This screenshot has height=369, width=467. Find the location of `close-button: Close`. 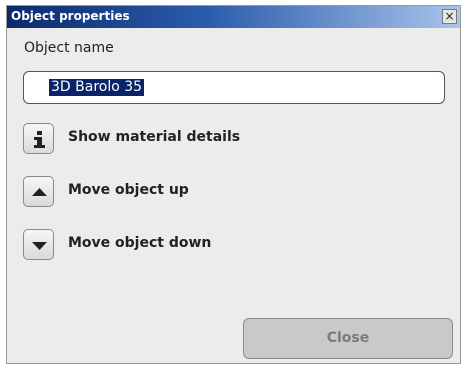

close-button: Close is located at coordinates (348, 338).